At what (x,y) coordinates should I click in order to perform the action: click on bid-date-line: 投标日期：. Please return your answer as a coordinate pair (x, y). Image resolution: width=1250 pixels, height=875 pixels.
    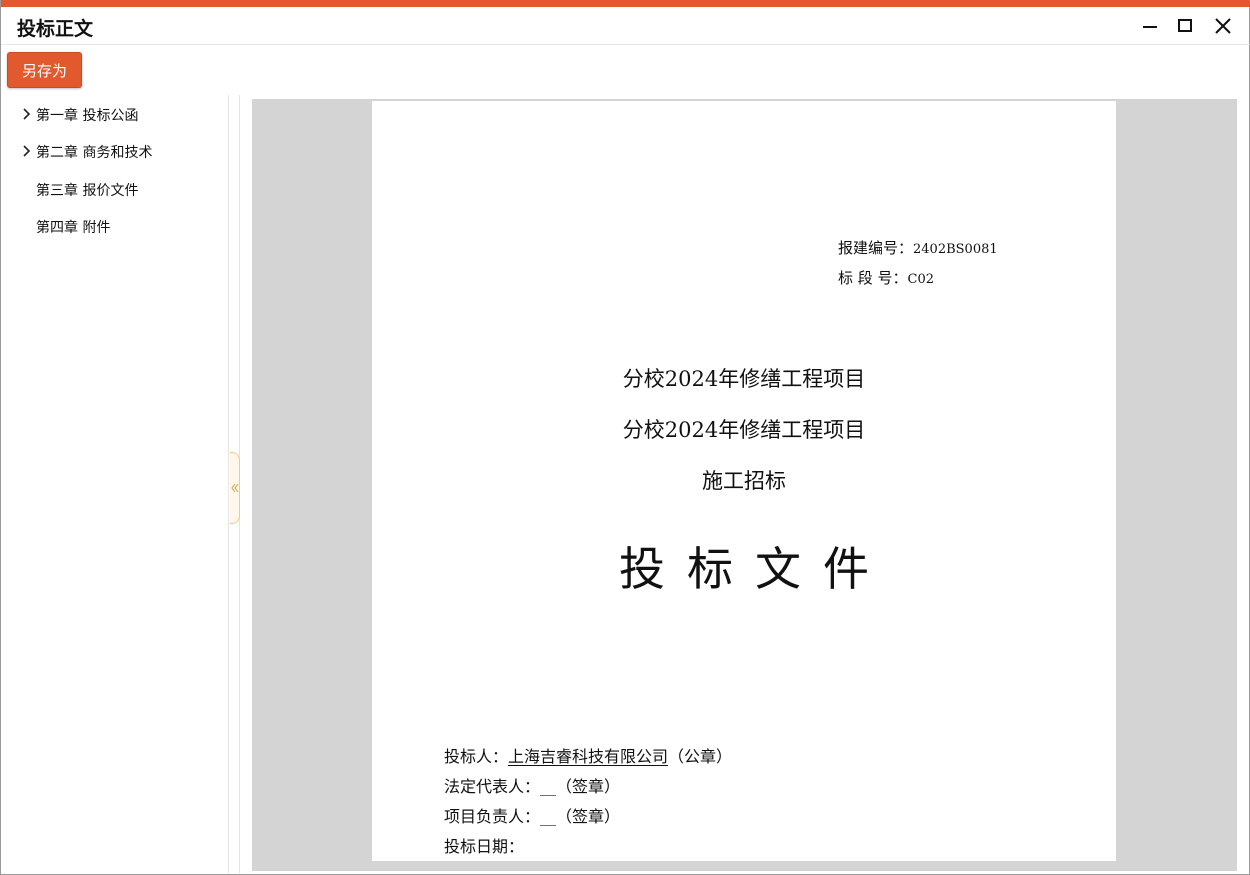
    Looking at the image, I should click on (484, 845).